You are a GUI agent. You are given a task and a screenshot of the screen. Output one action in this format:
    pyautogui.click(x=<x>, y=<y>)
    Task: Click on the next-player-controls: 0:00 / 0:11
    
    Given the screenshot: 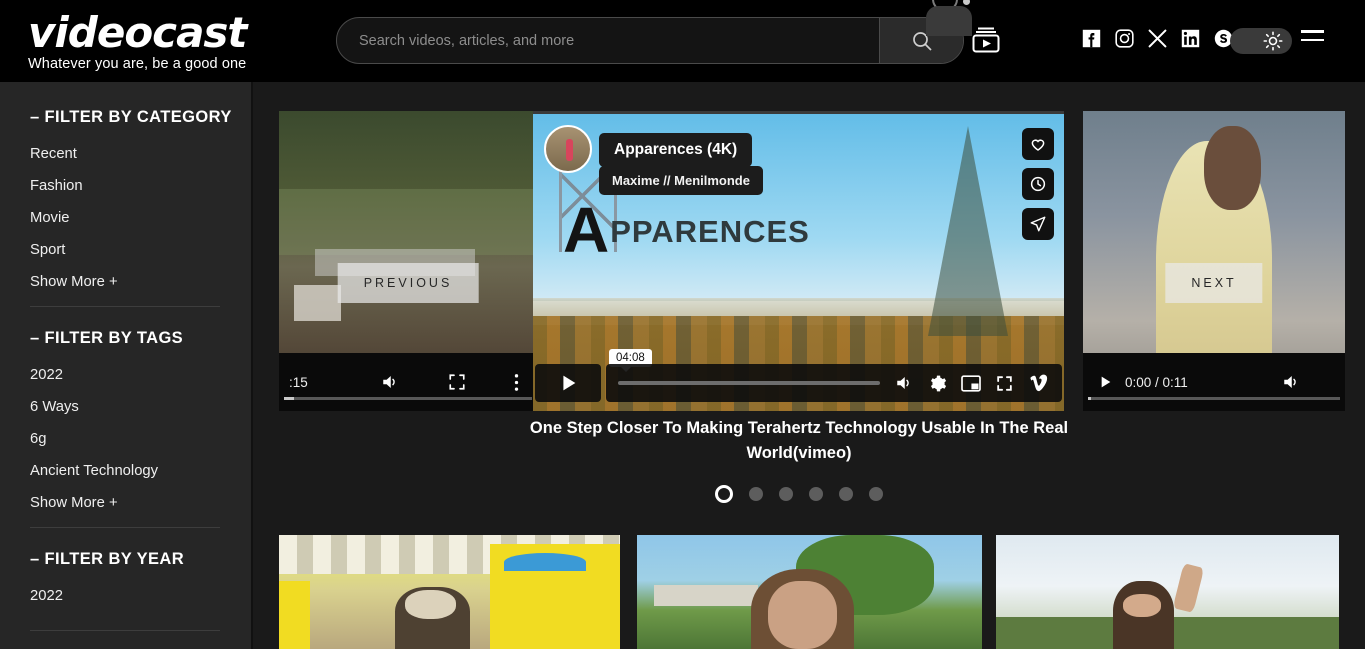 What is the action you would take?
    pyautogui.click(x=1214, y=382)
    